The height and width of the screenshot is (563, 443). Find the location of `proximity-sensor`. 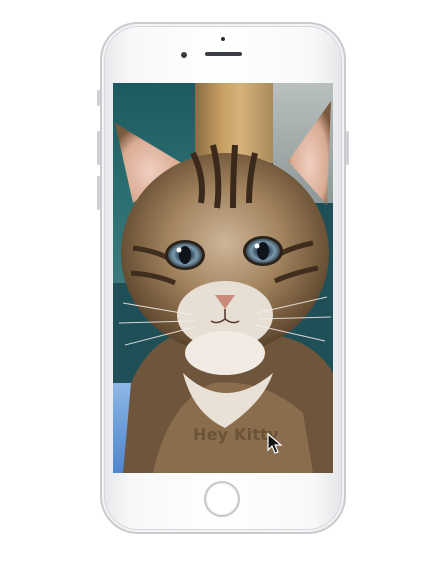

proximity-sensor is located at coordinates (223, 39).